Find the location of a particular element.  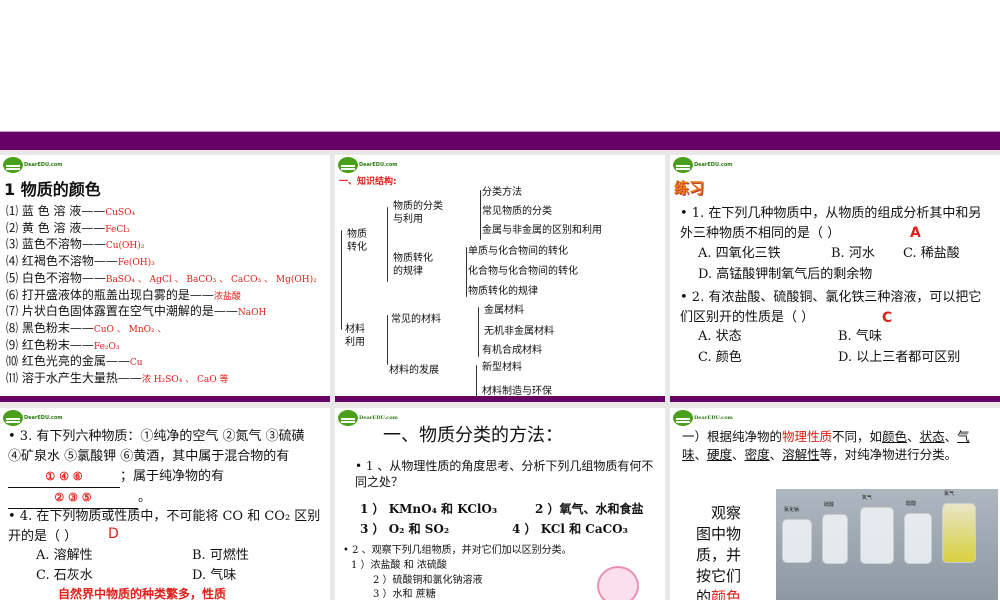

line-answer: Fe₂O₃ is located at coordinates (106, 346).